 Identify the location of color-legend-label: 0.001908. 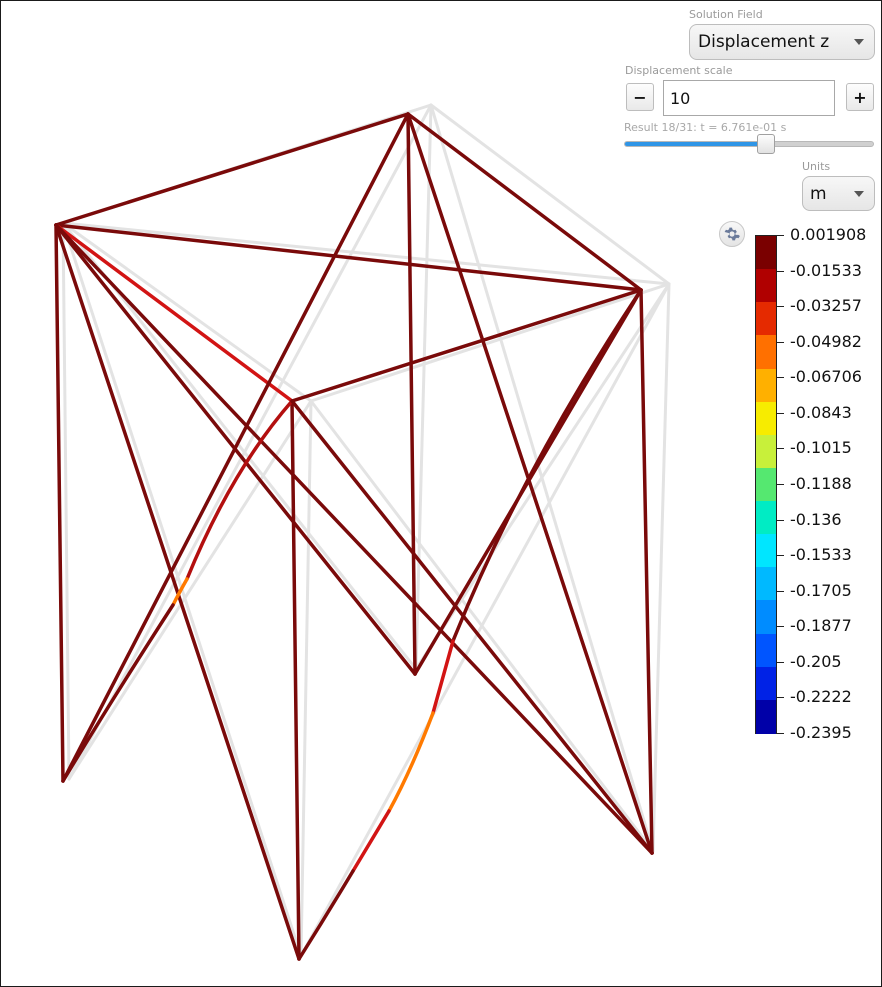
(828, 234).